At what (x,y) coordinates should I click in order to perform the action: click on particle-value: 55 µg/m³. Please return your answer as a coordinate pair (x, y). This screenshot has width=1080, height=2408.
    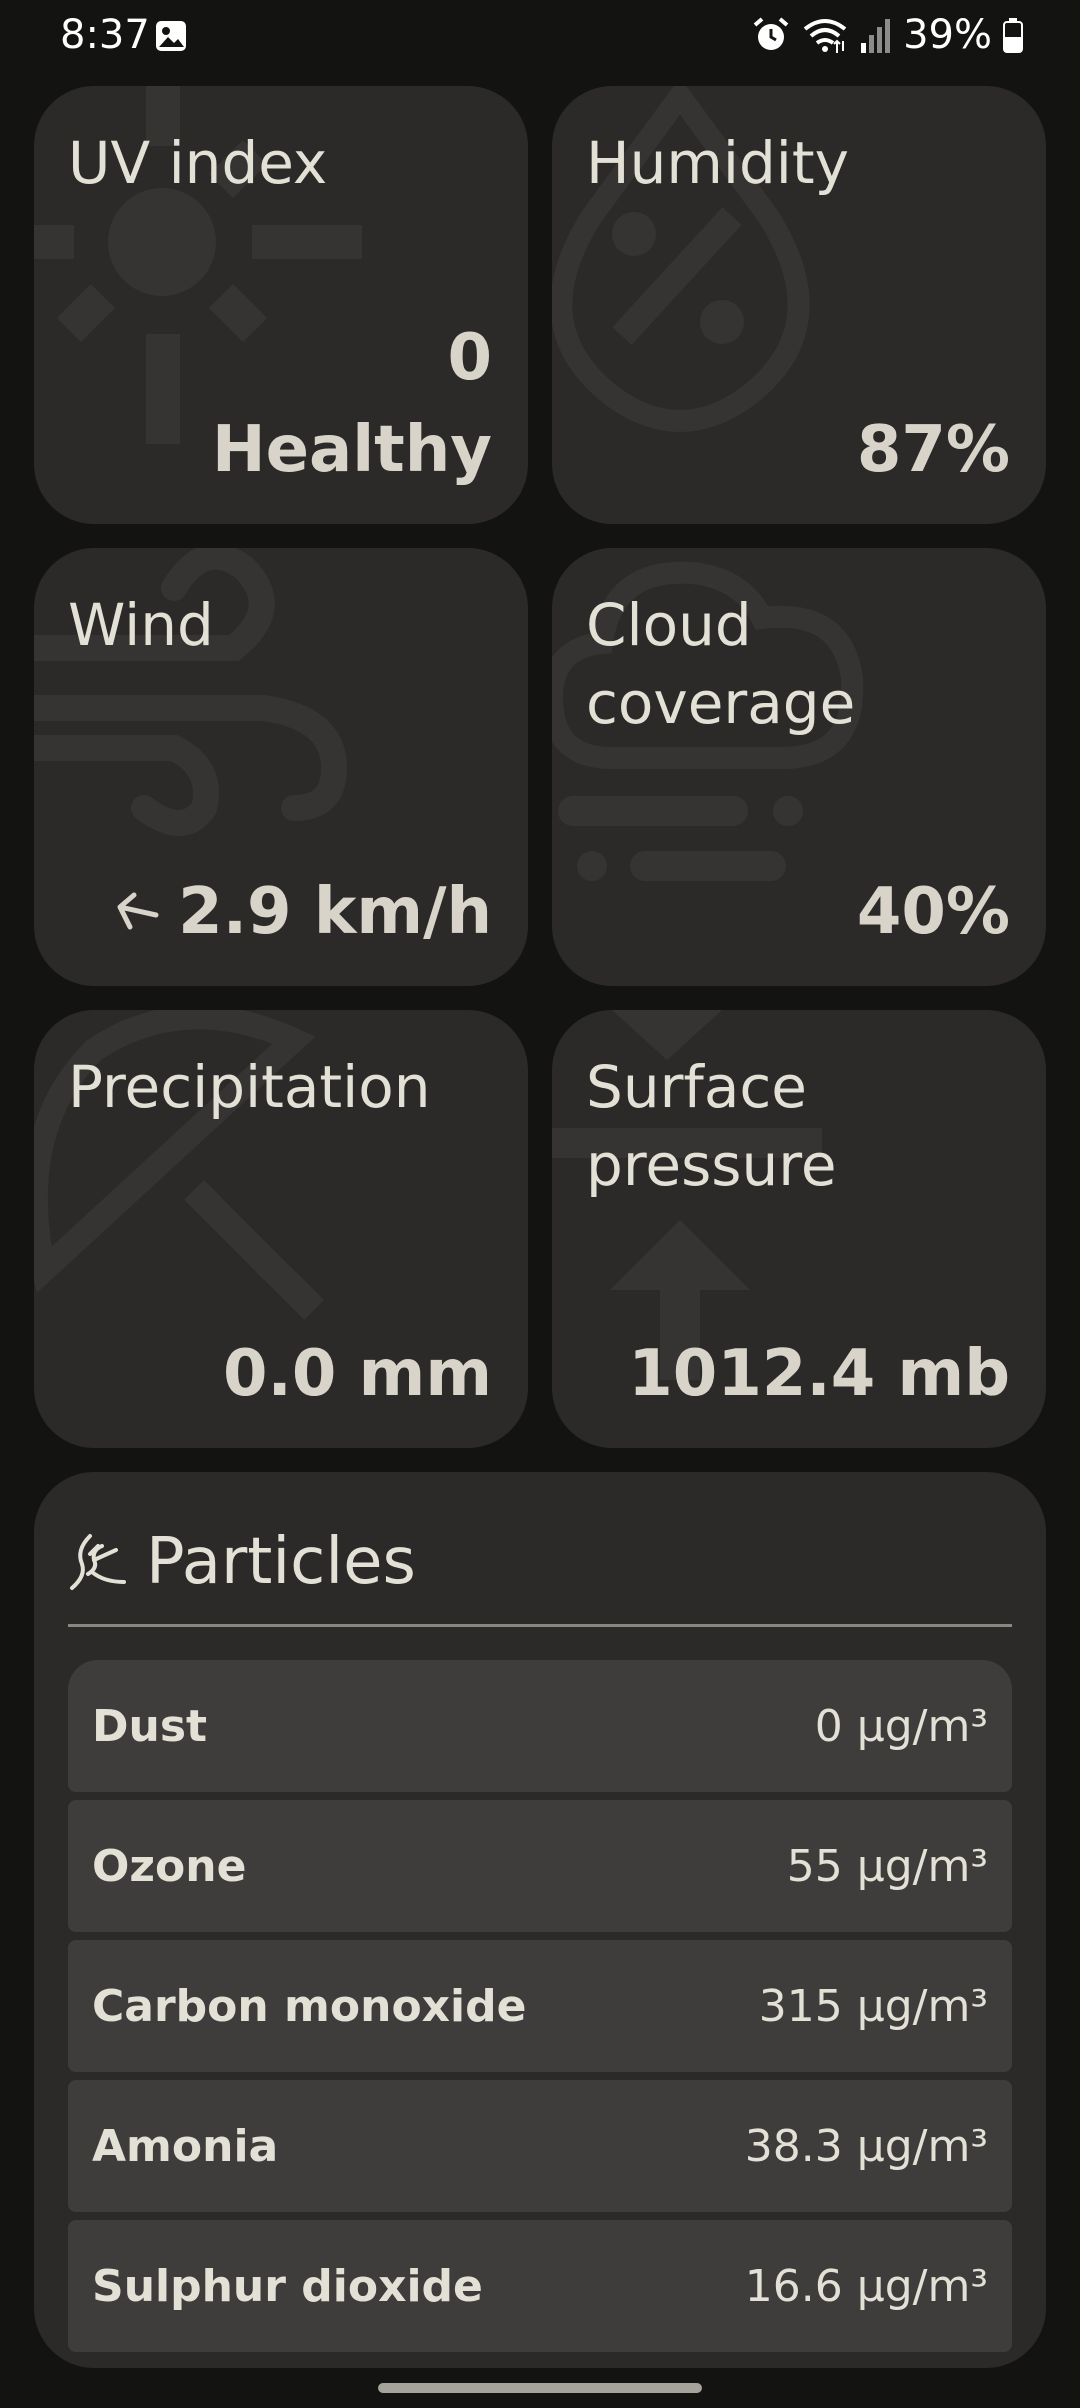
    Looking at the image, I should click on (887, 1866).